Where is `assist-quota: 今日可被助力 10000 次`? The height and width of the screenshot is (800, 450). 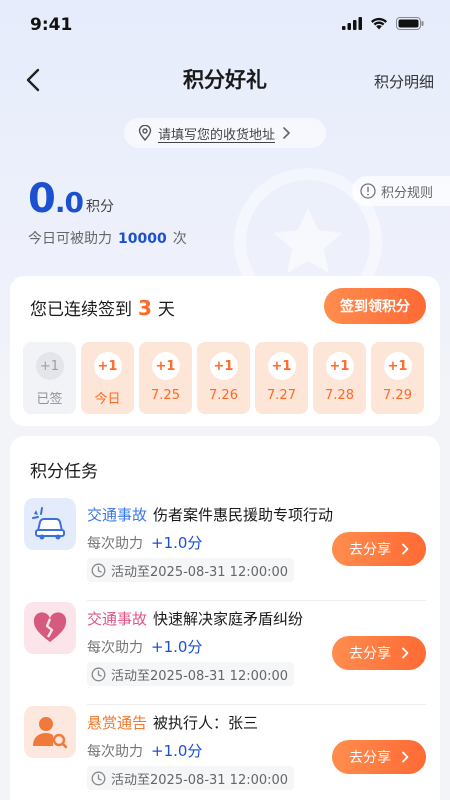 assist-quota: 今日可被助力 10000 次 is located at coordinates (107, 238).